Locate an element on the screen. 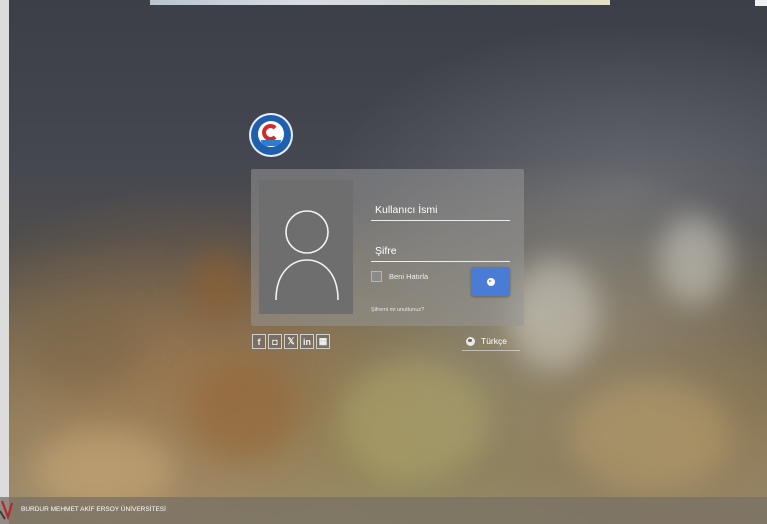 The width and height of the screenshot is (767, 524). corner-badge is located at coordinates (761, 3).